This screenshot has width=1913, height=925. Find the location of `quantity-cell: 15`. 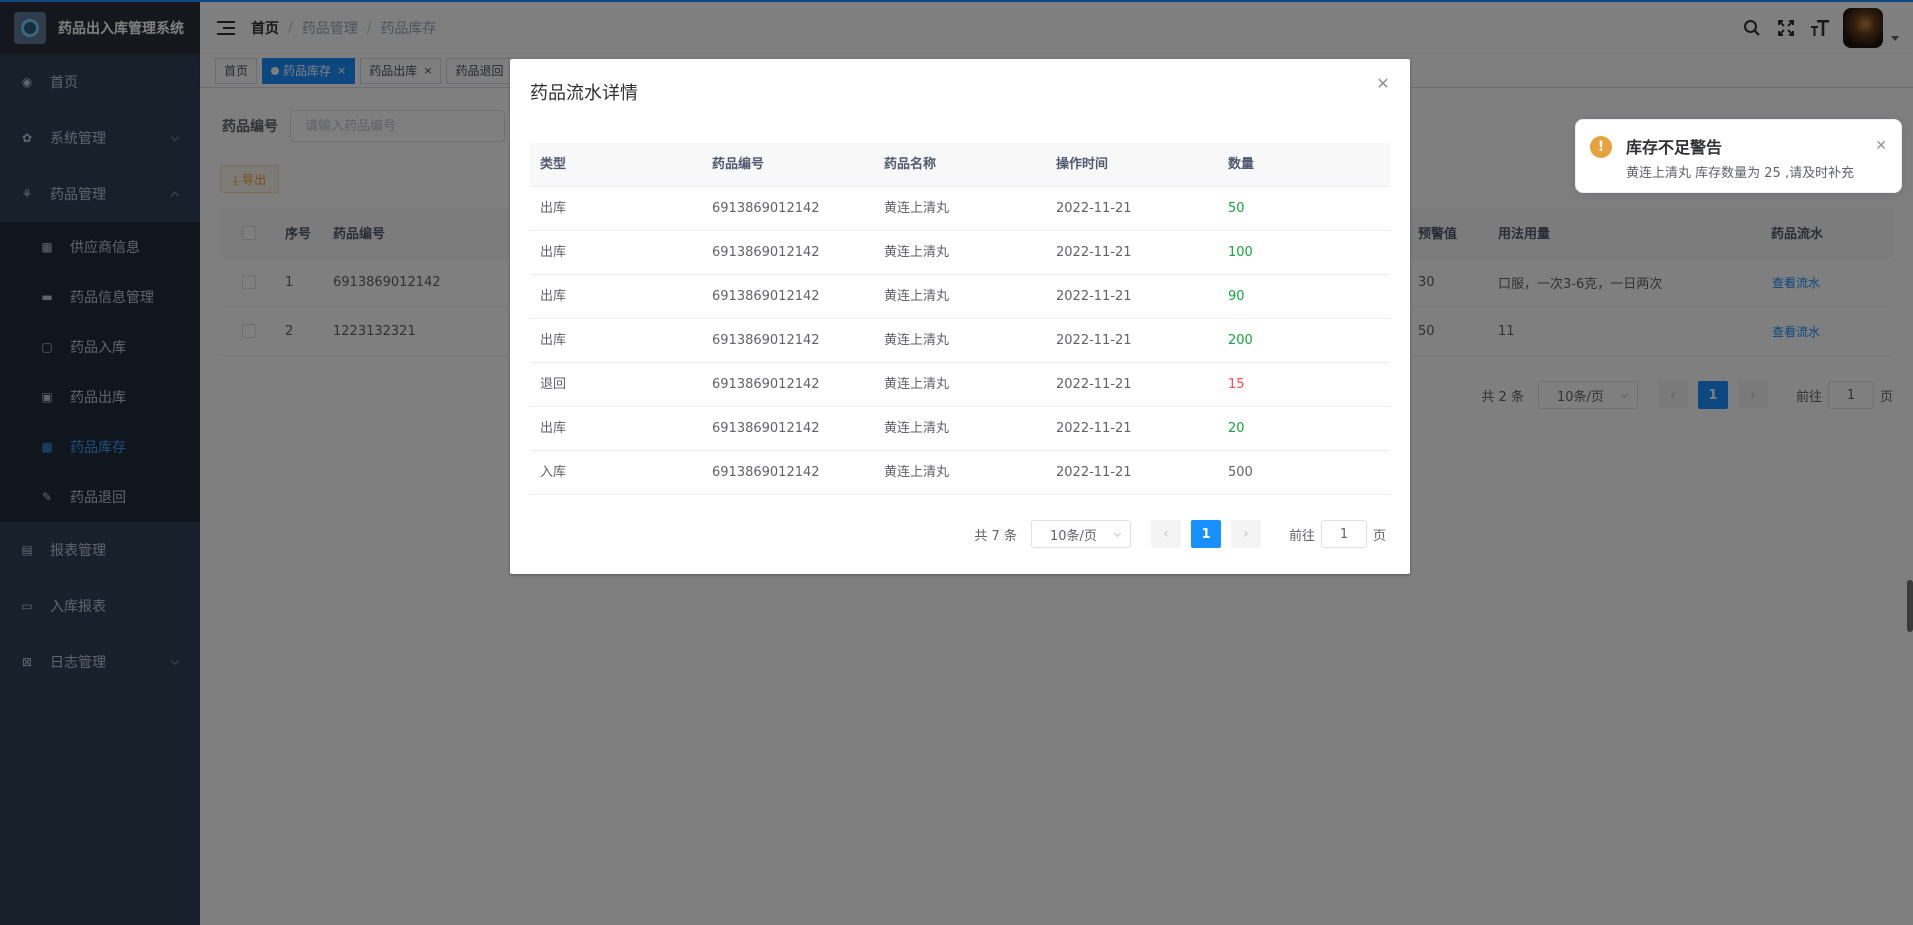

quantity-cell: 15 is located at coordinates (1236, 384).